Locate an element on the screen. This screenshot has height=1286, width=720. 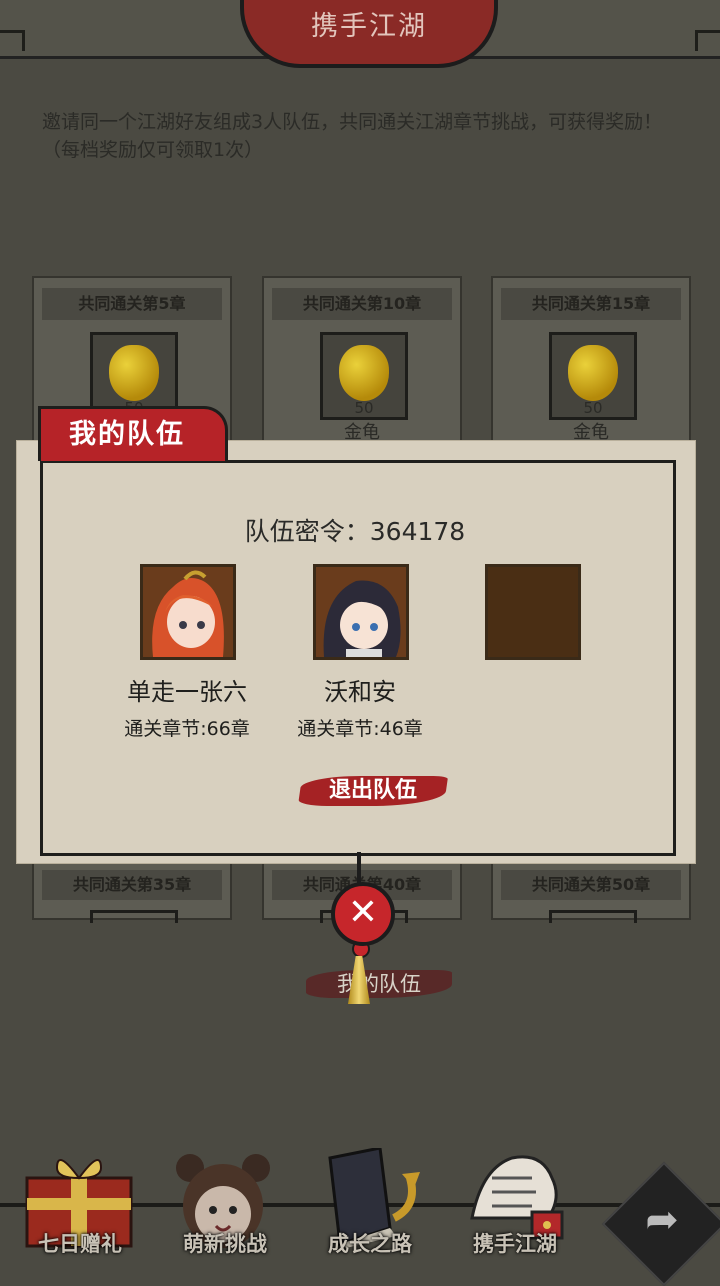
nav-growth-path: 成长之路 is located at coordinates (370, 1208).